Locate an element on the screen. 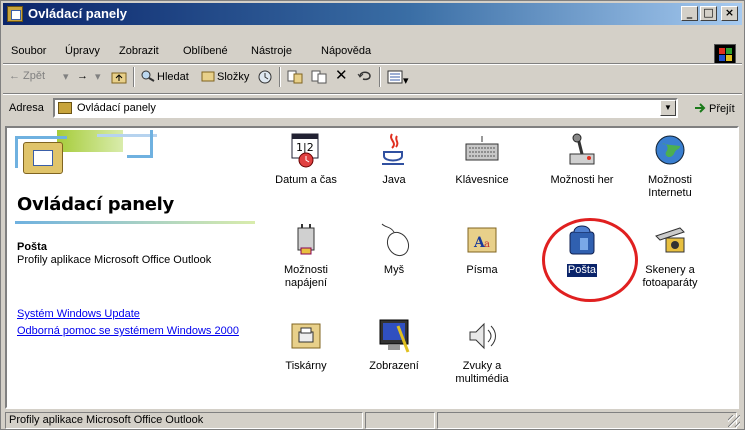 This screenshot has width=745, height=430. address-bar: Adresa Ovládací panely ▼ Přejít is located at coordinates (372, 109).